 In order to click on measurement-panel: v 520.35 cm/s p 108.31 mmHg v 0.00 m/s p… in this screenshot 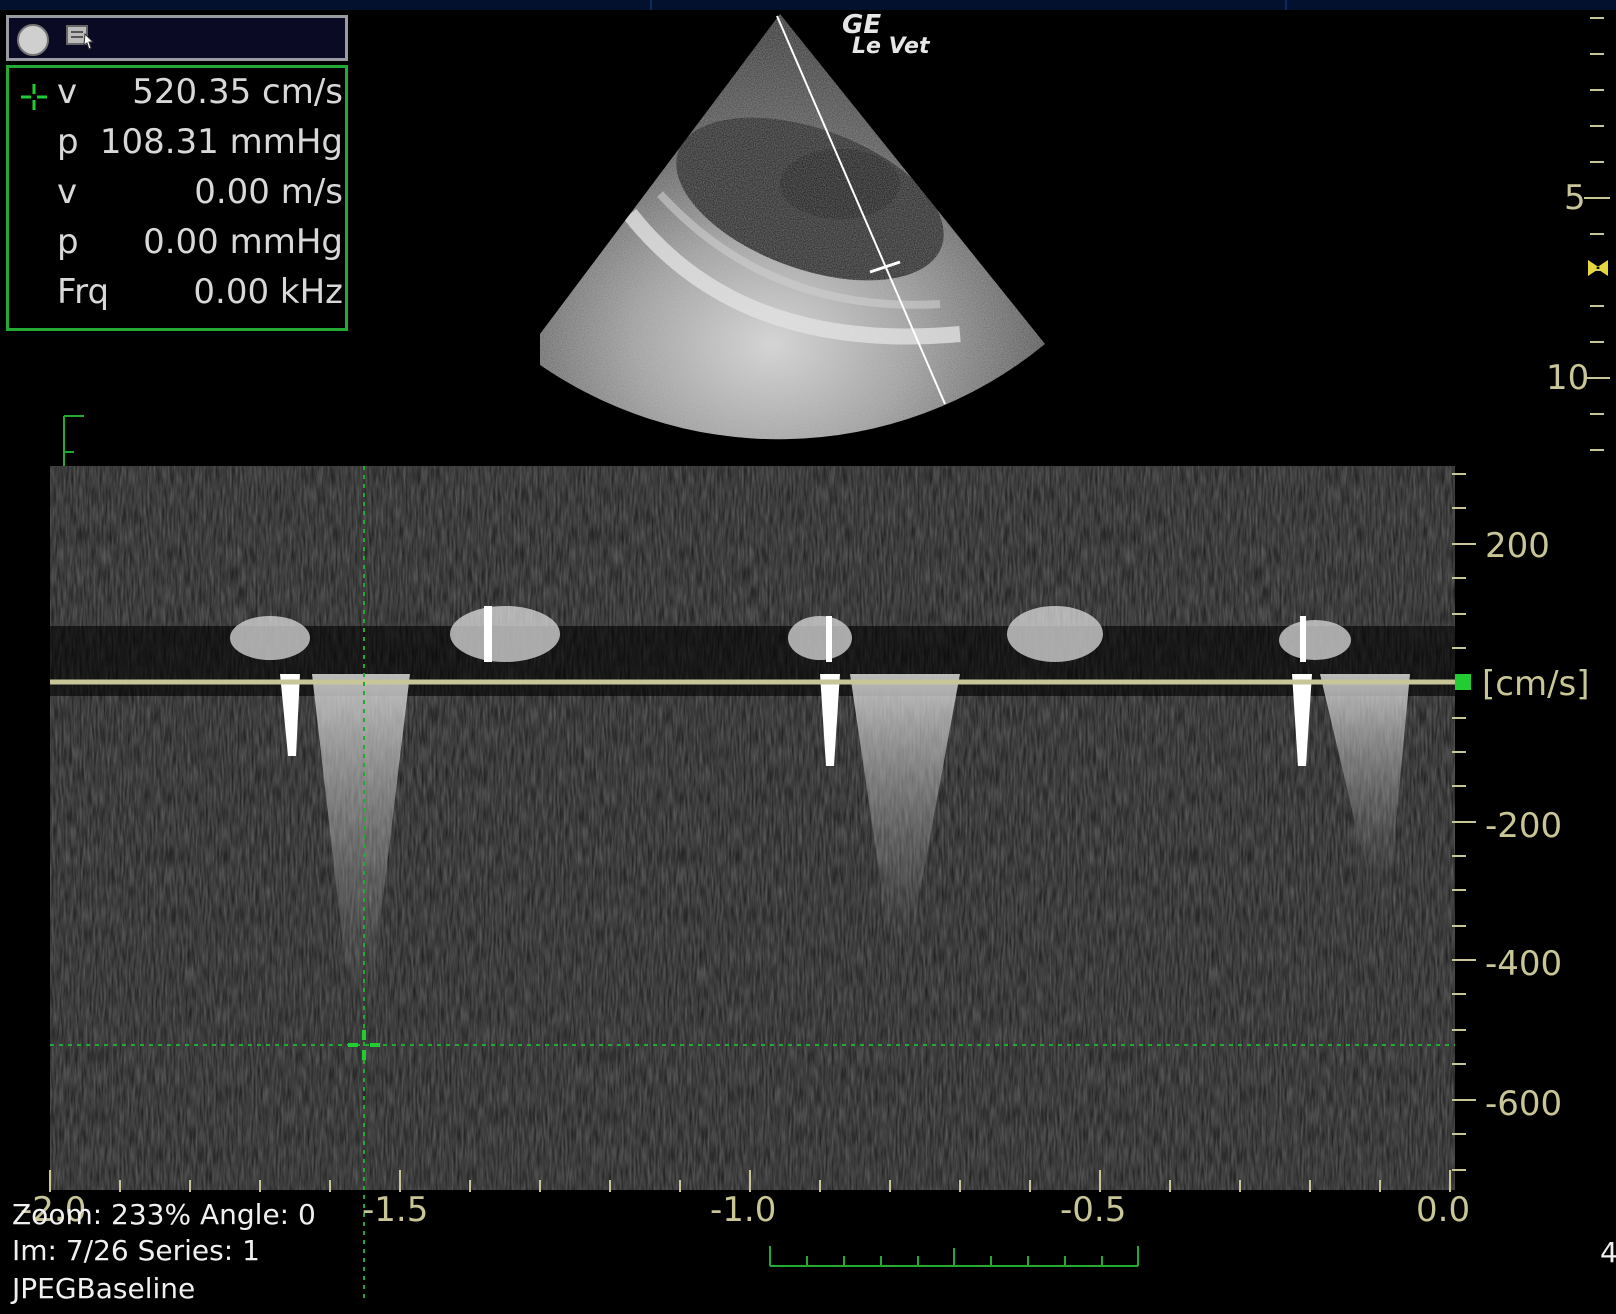, I will do `click(177, 198)`.